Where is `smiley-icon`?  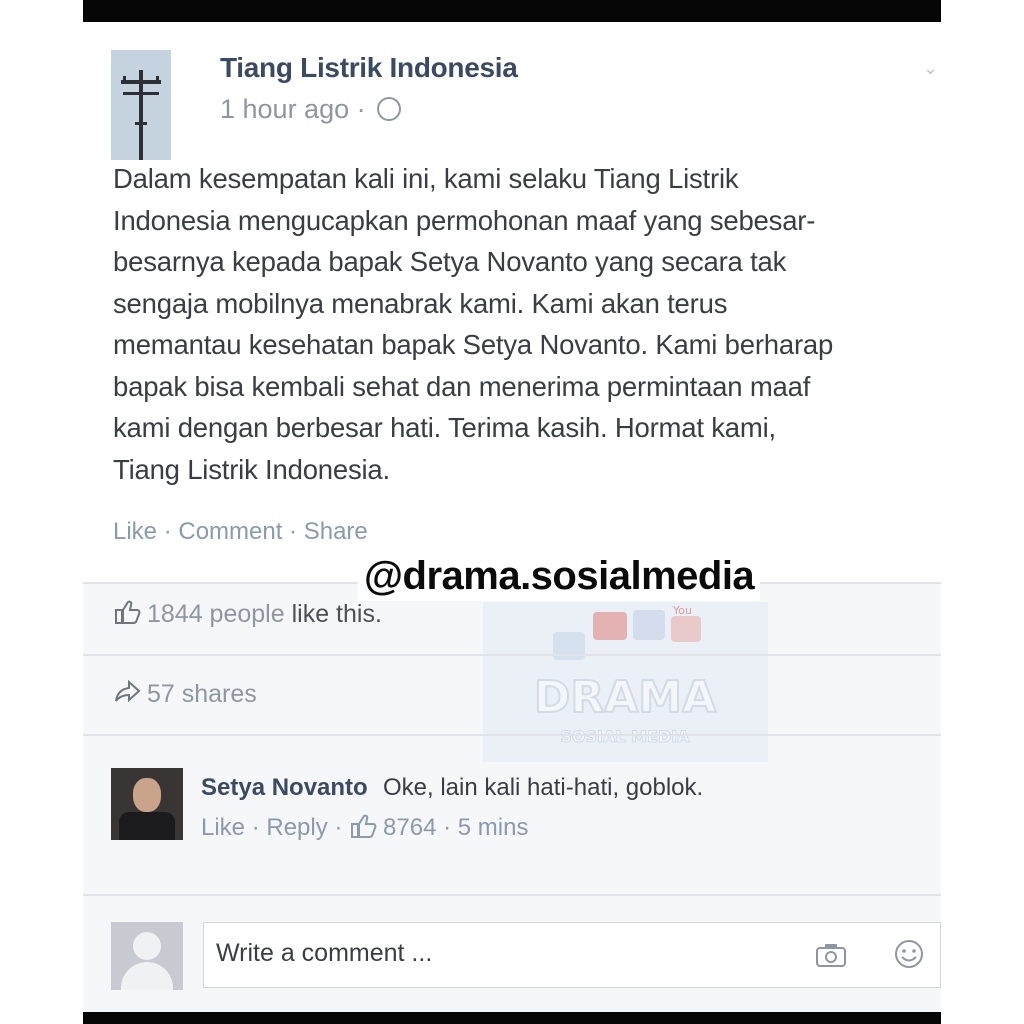 smiley-icon is located at coordinates (909, 954).